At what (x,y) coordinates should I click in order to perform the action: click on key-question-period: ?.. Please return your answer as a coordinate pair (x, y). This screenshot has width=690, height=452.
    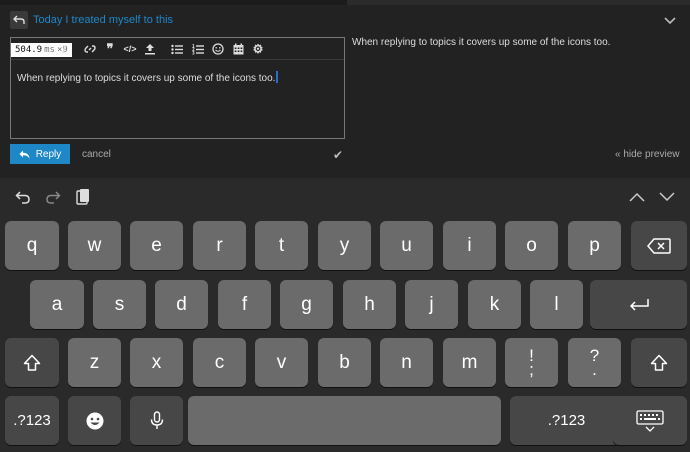
    Looking at the image, I should click on (594, 362).